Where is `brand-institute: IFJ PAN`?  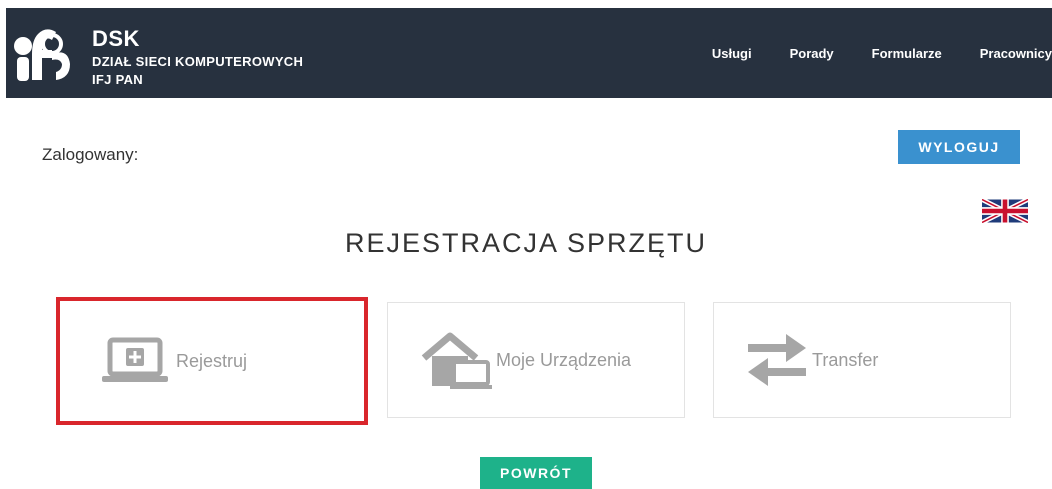 brand-institute: IFJ PAN is located at coordinates (117, 79).